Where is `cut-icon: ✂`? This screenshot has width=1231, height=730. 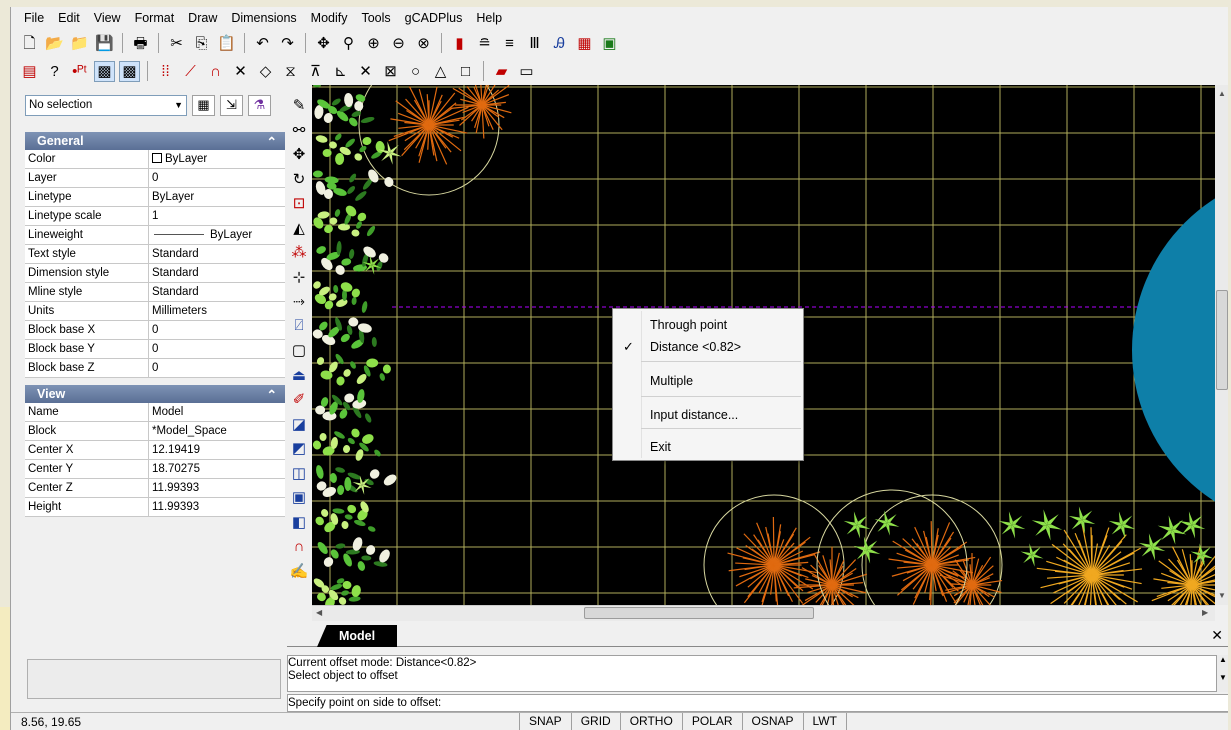 cut-icon: ✂ is located at coordinates (176, 43).